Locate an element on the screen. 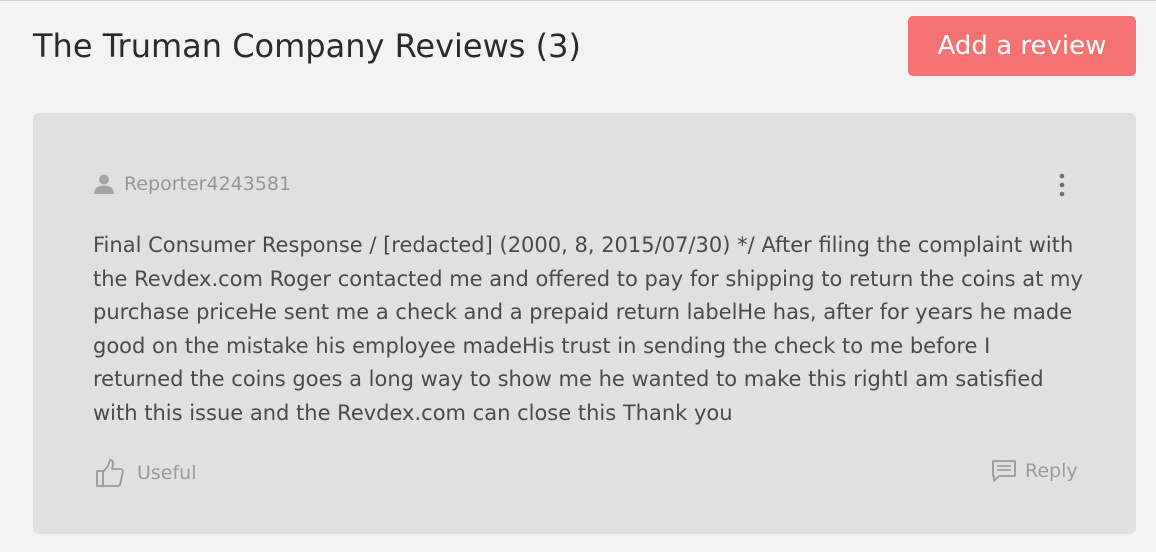 The image size is (1156, 552). useful-button: Useful is located at coordinates (146, 473).